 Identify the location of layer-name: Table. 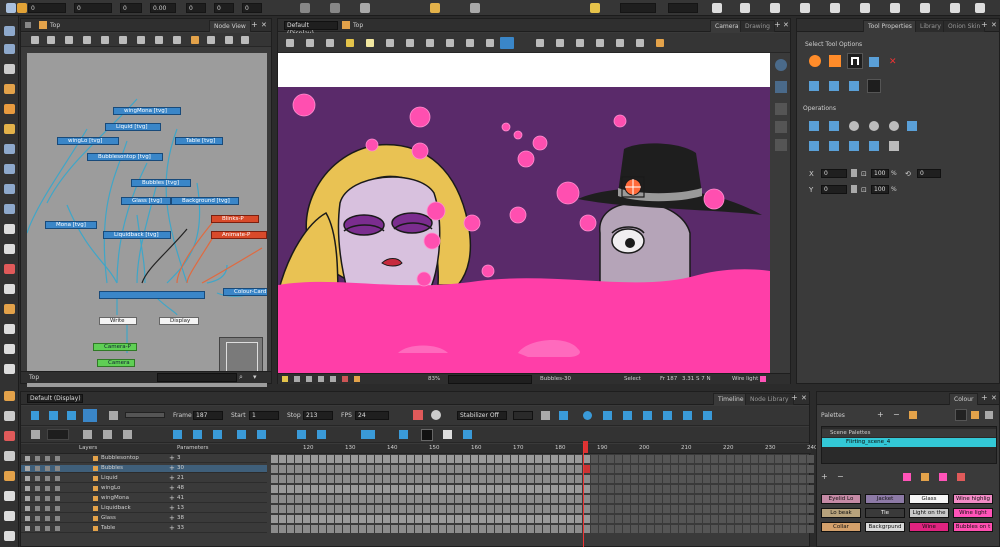
(108, 528).